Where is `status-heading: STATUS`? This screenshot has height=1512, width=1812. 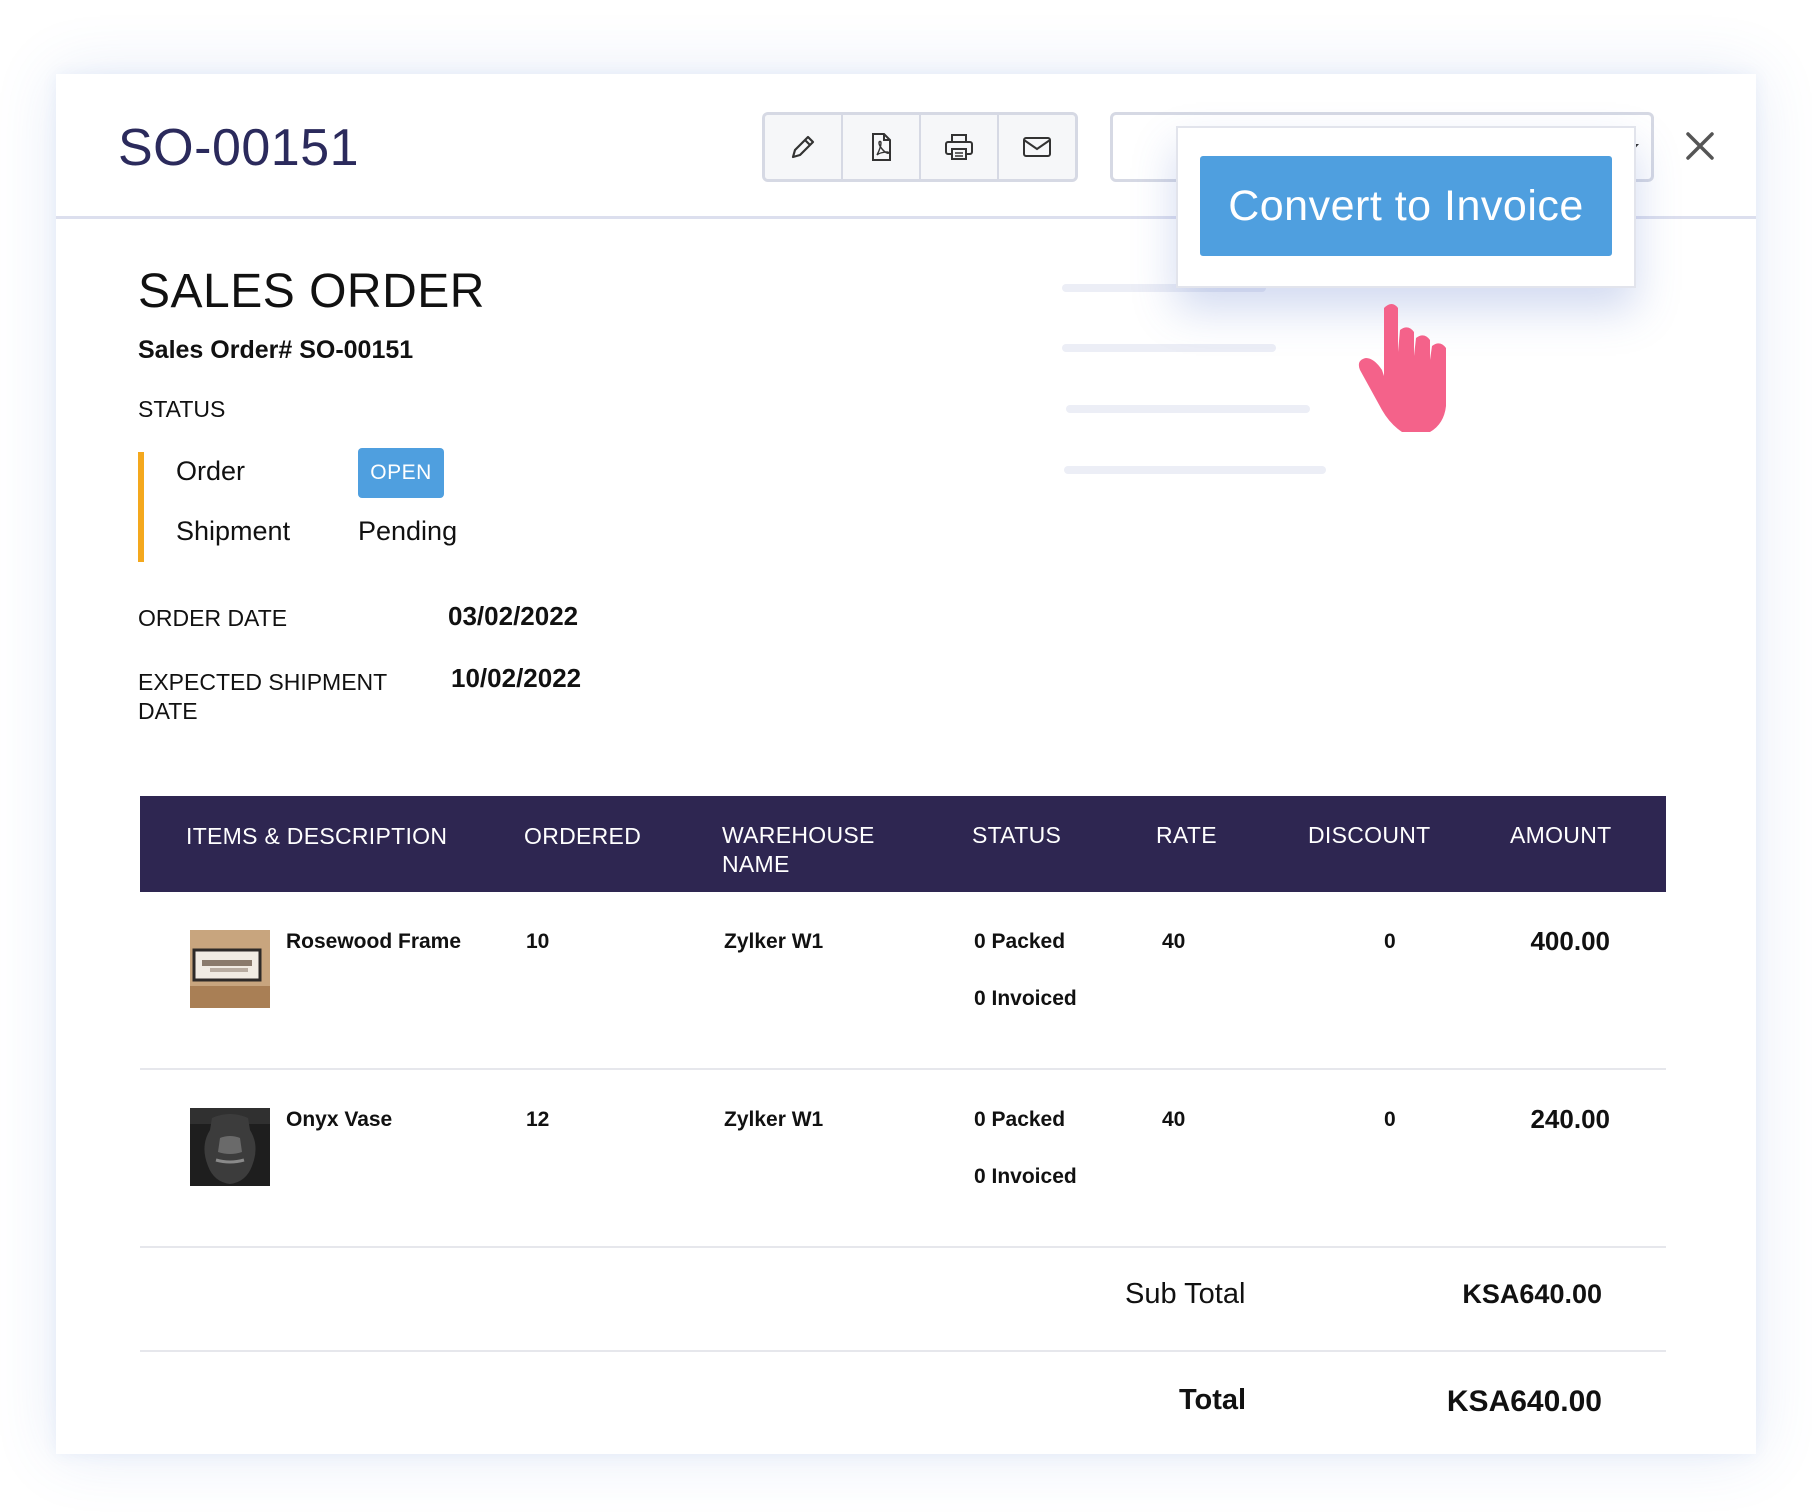 status-heading: STATUS is located at coordinates (182, 409).